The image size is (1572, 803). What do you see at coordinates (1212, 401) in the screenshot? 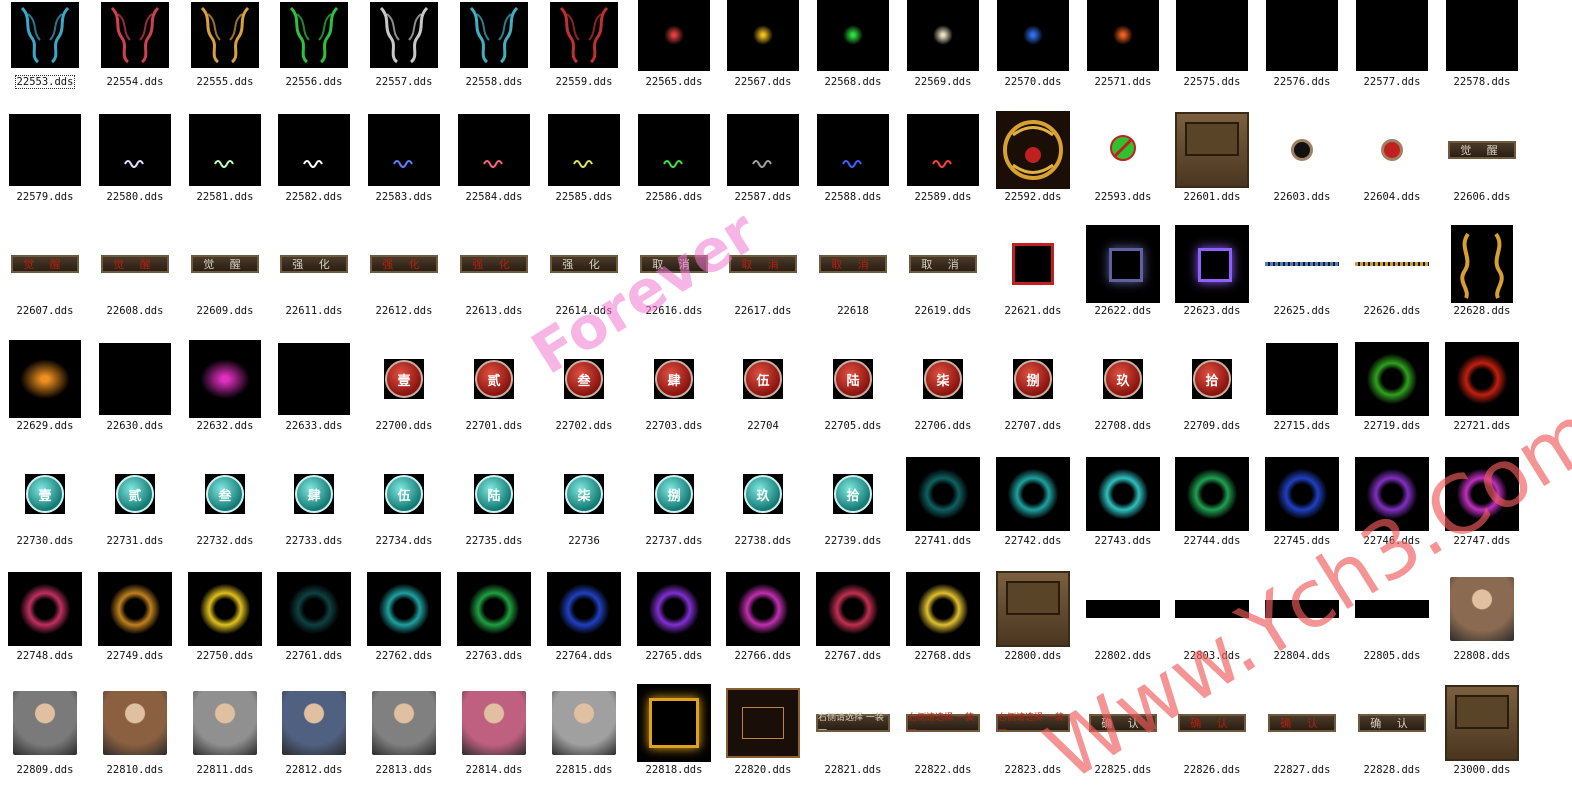
I see `file-item: 拾 22709.dds` at bounding box center [1212, 401].